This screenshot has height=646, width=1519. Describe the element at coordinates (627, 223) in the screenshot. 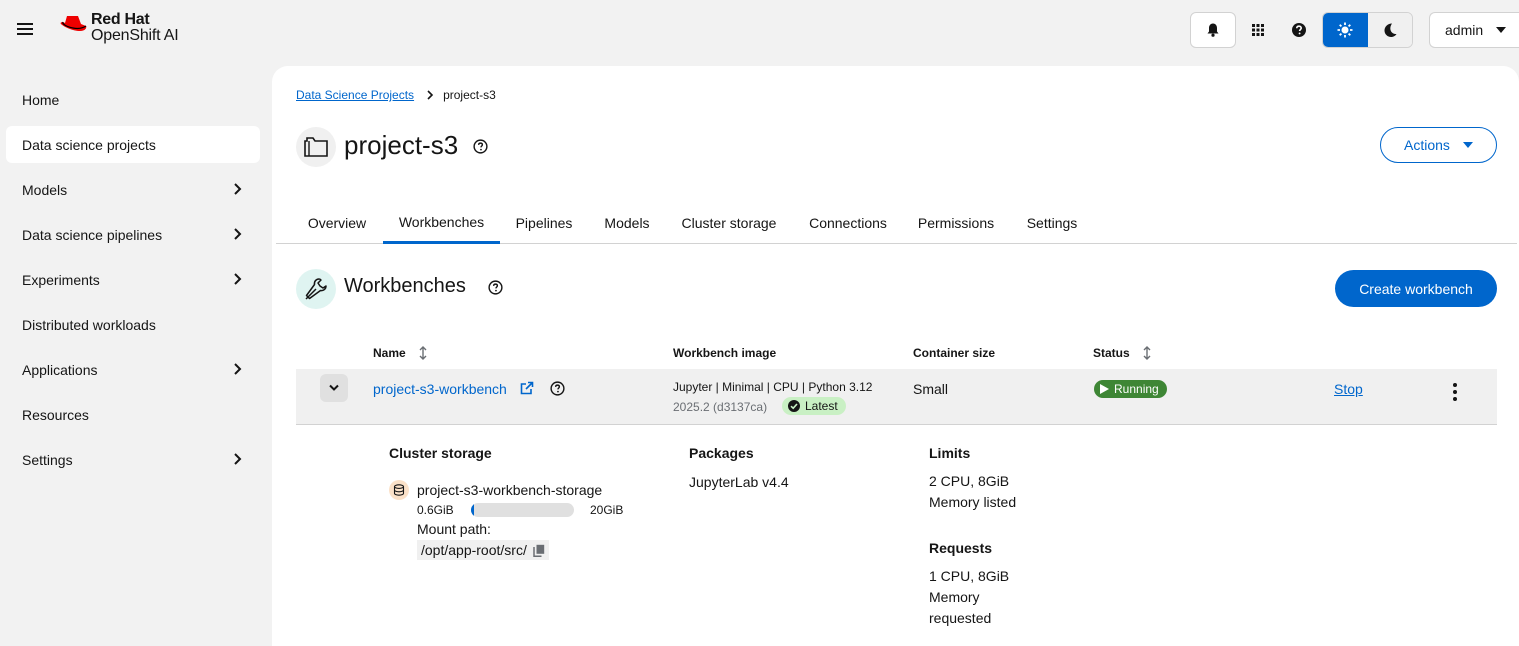

I see `tab-models: Models` at that location.